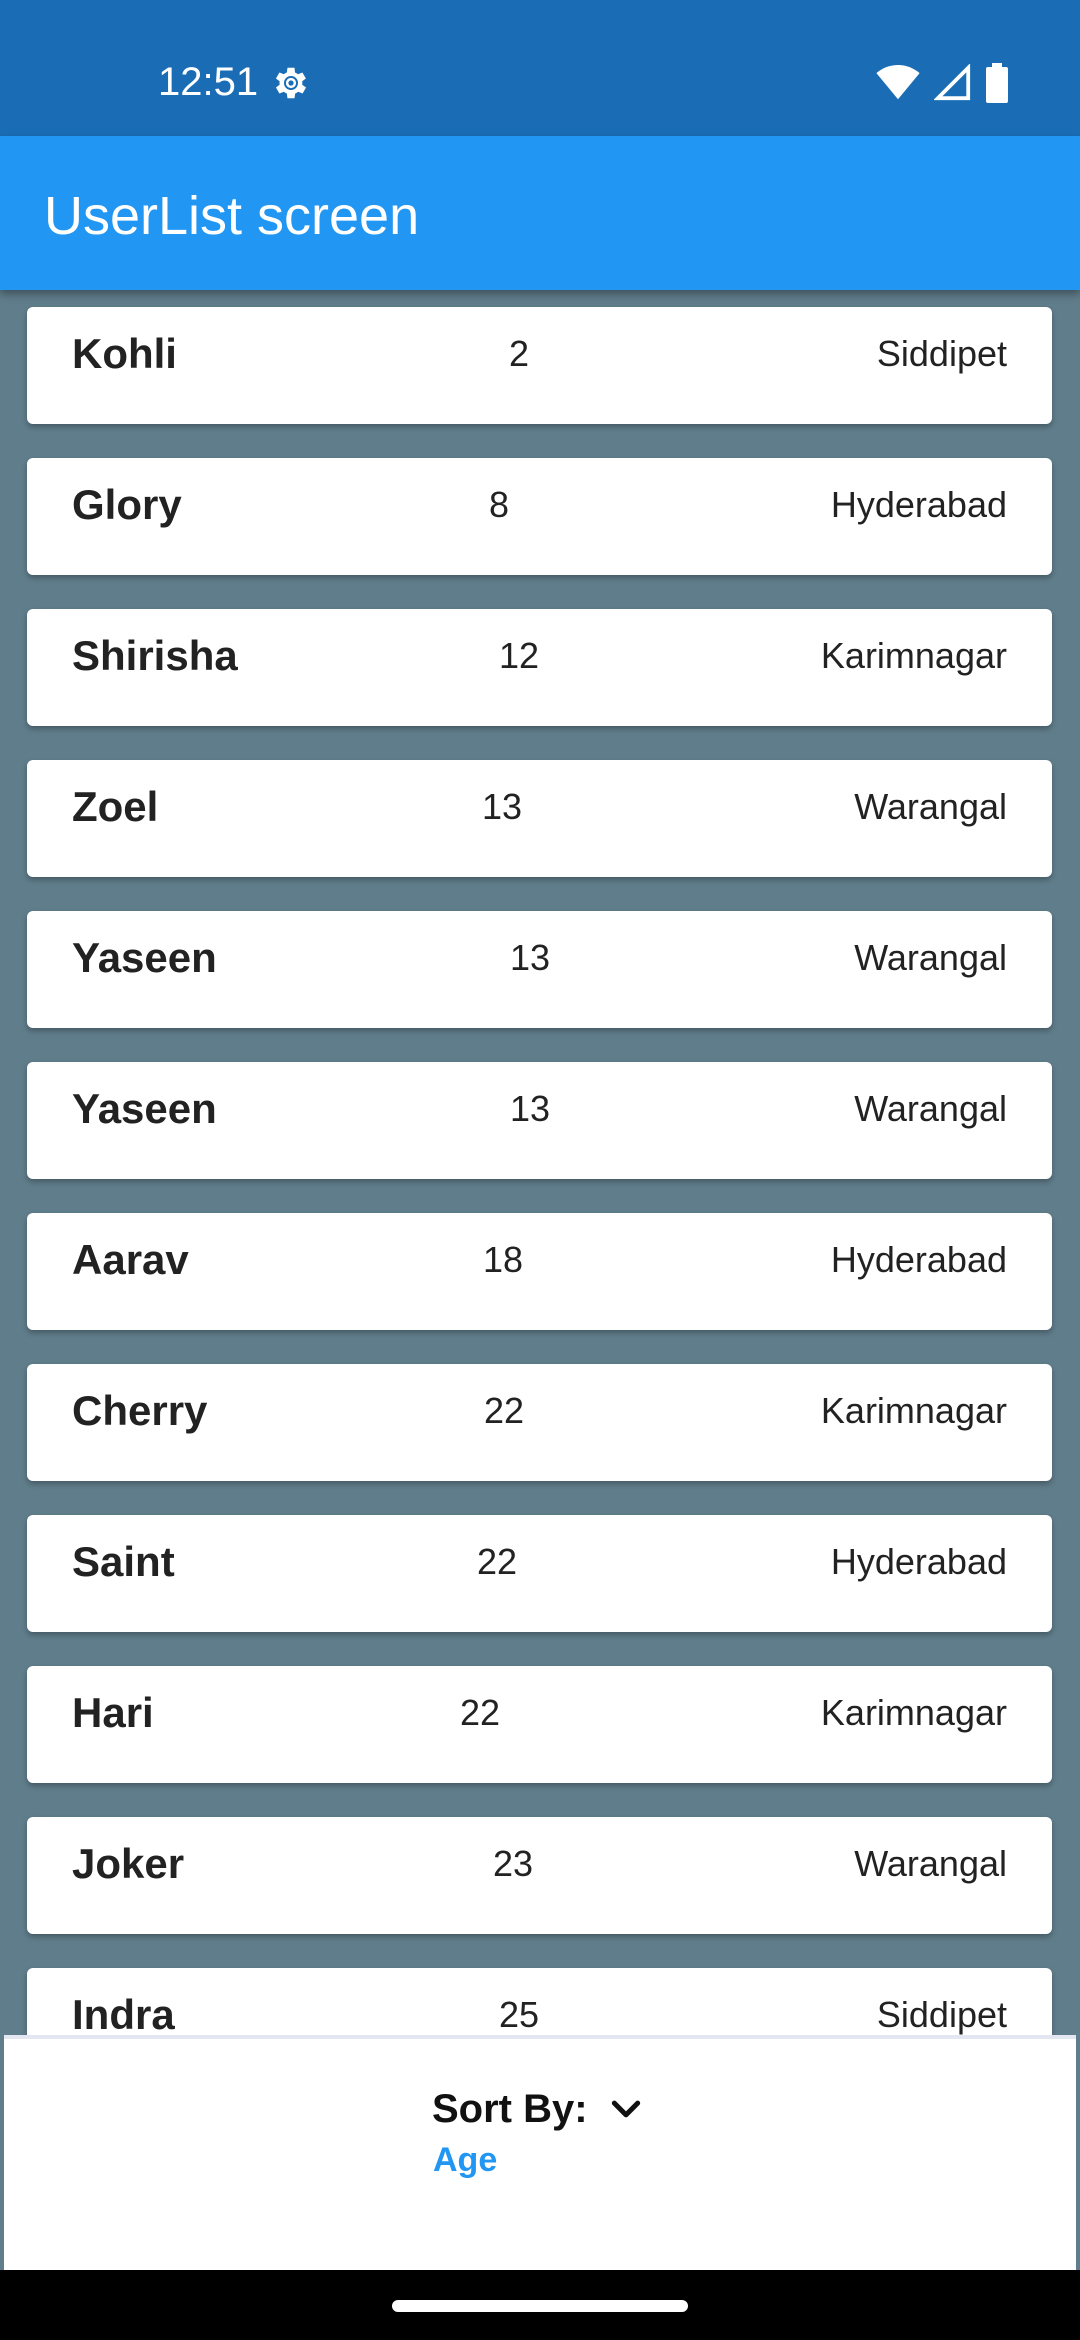  I want to click on user-name: Shirisha, so click(155, 655).